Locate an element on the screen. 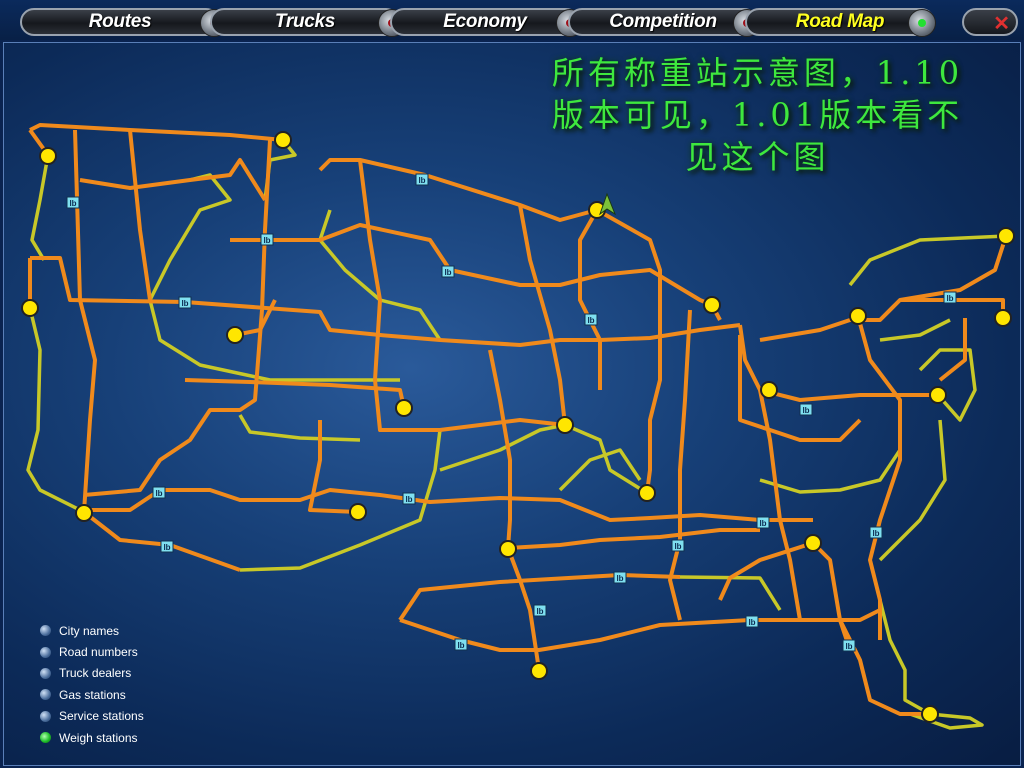  toggle-weigh-stations: Weigh stations is located at coordinates (92, 737).